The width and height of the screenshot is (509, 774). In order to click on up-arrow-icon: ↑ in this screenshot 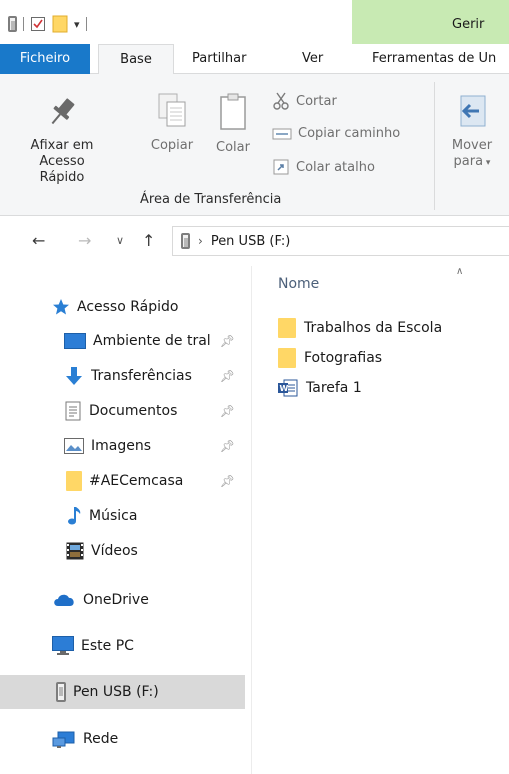, I will do `click(148, 240)`.